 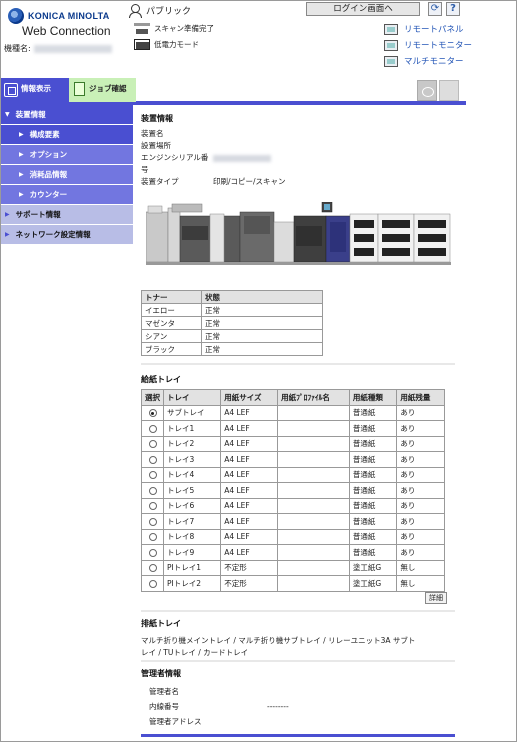 What do you see at coordinates (166, 44) in the screenshot?
I see `status-low-power: 低電力モード` at bounding box center [166, 44].